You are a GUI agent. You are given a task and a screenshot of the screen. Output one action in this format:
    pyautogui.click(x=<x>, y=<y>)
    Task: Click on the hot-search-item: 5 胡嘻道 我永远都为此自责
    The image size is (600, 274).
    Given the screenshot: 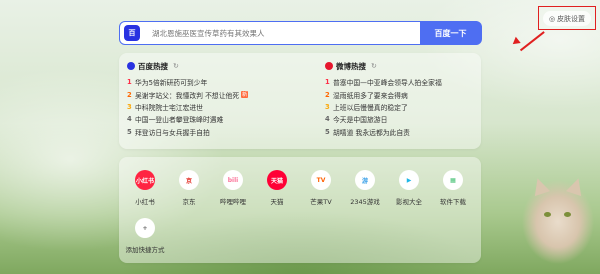 What is the action you would take?
    pyautogui.click(x=383, y=132)
    